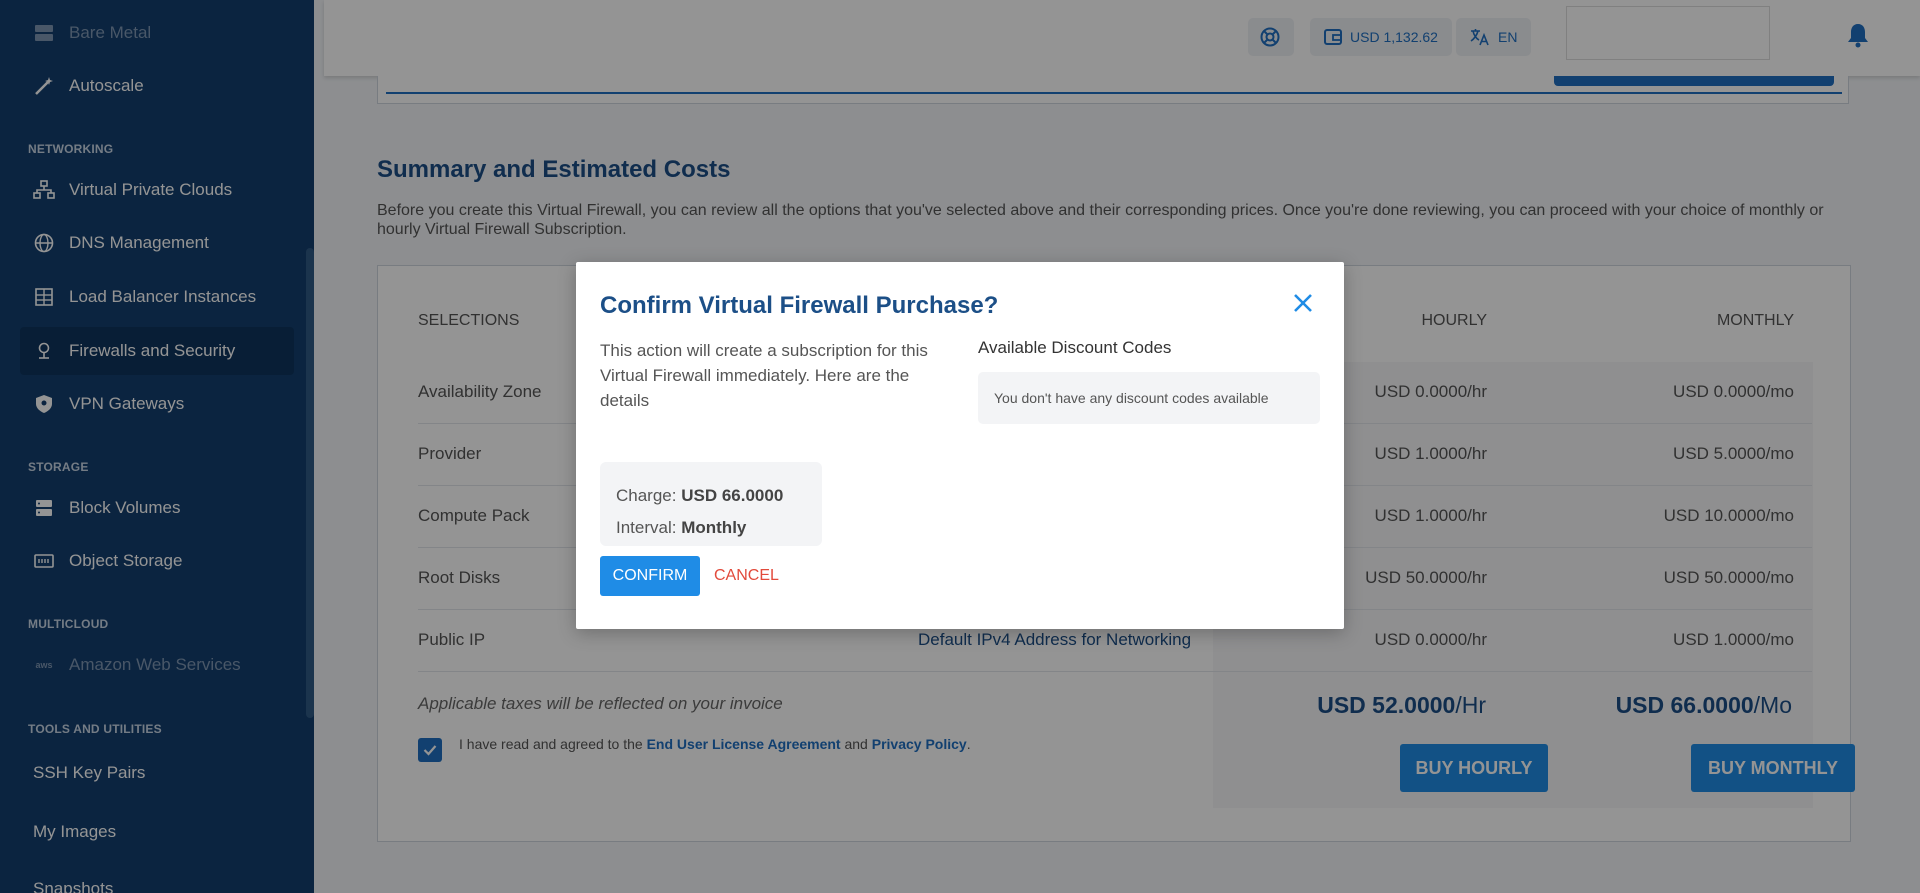  What do you see at coordinates (732, 495) in the screenshot?
I see `charge-value: USD 66.0000` at bounding box center [732, 495].